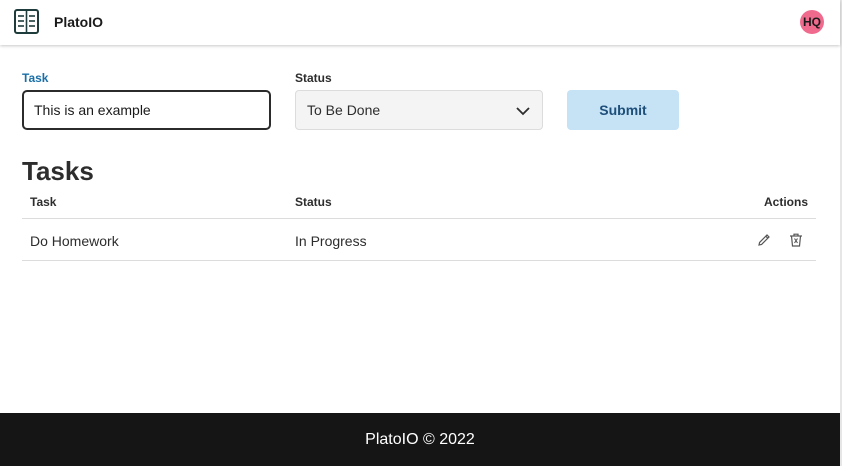  I want to click on status-cell: In Progress, so click(331, 241).